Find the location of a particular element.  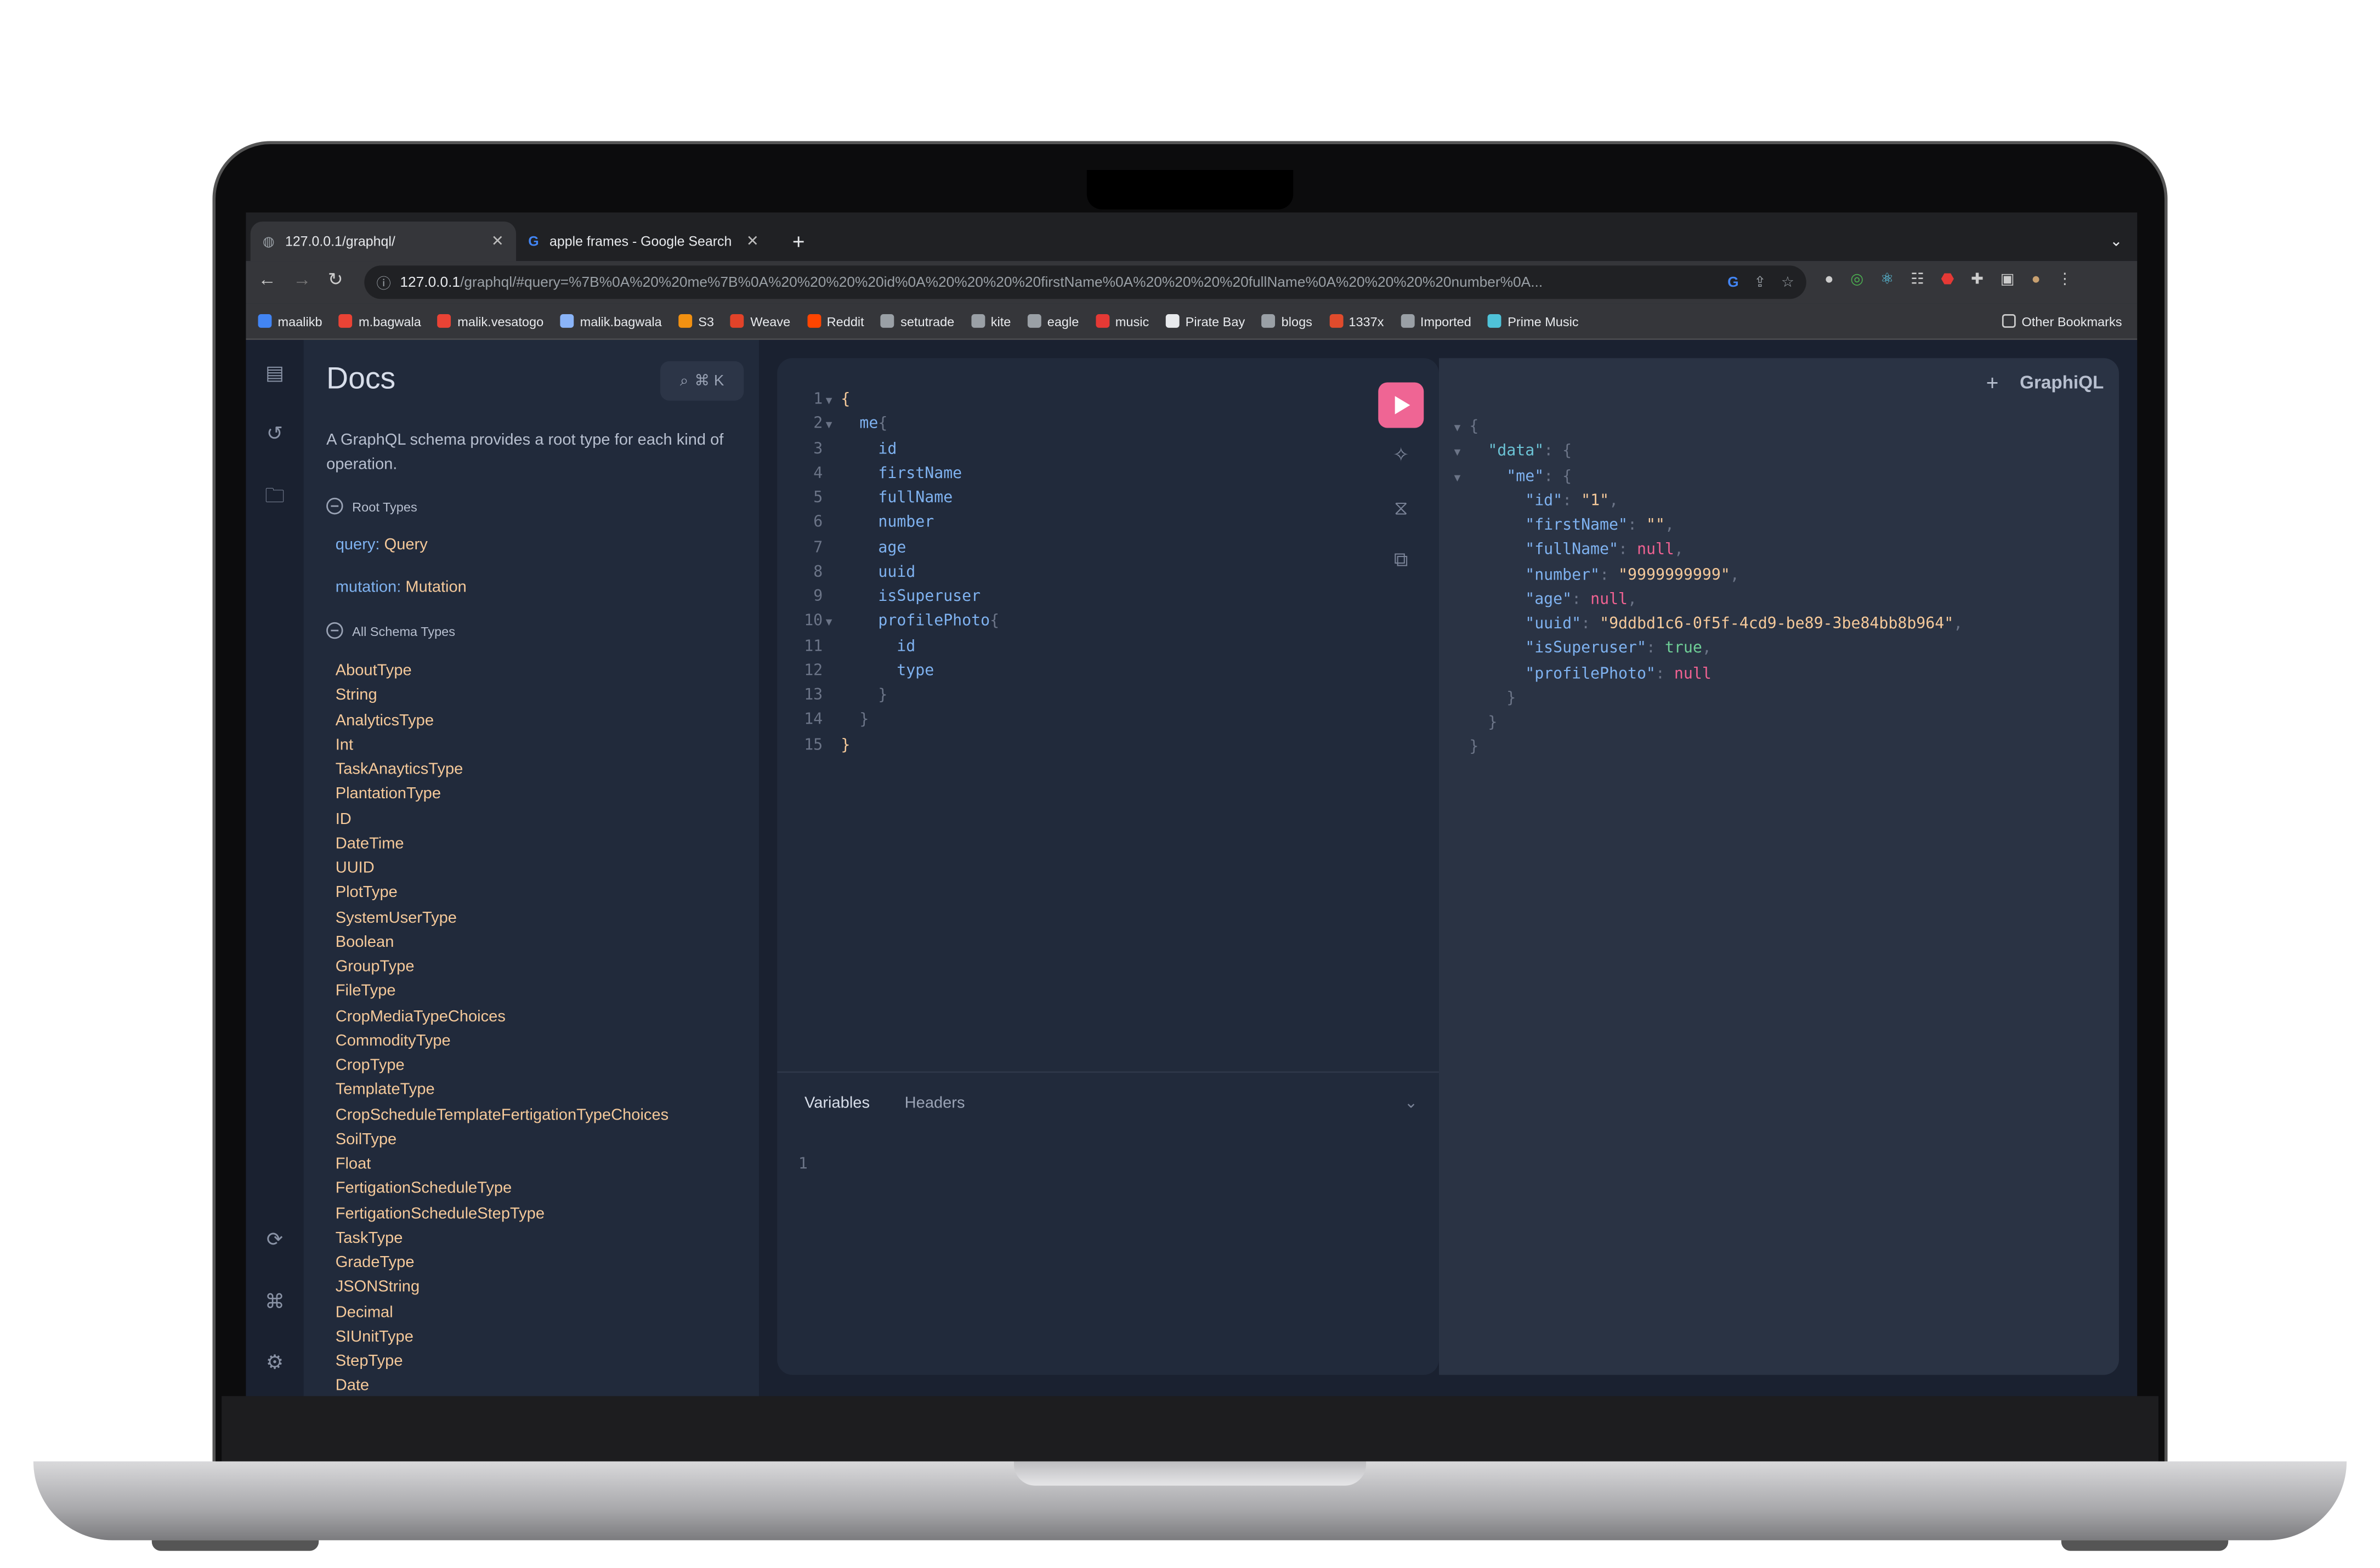

schema-type-link: TaskAnayticsType is located at coordinates (502, 770).